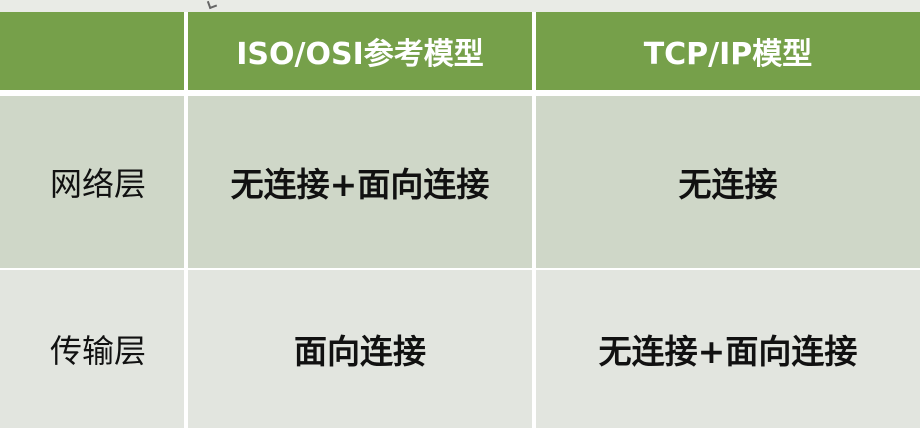  What do you see at coordinates (728, 51) in the screenshot?
I see `header-cell-tcp-ip: TCP/IP模型` at bounding box center [728, 51].